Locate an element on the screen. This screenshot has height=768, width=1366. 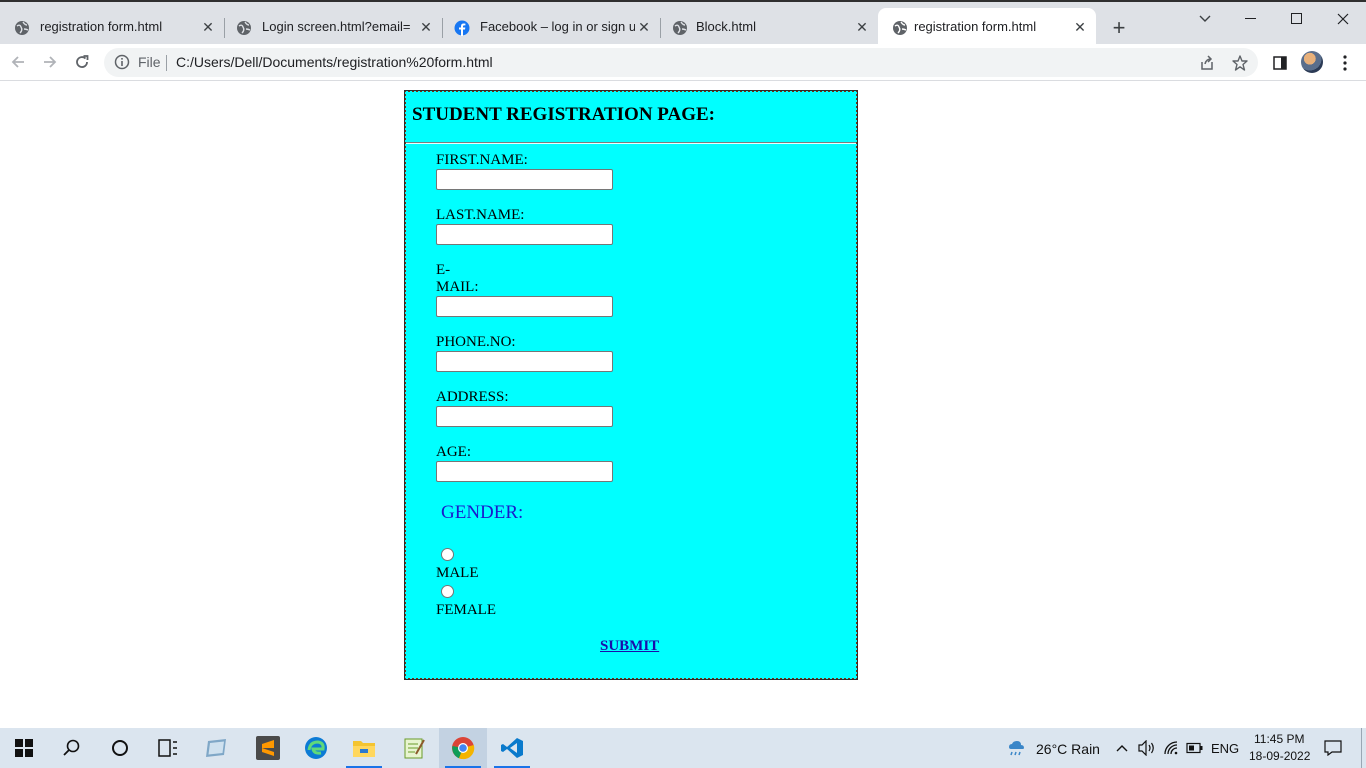
tab-title: Block.html is located at coordinates (726, 26).